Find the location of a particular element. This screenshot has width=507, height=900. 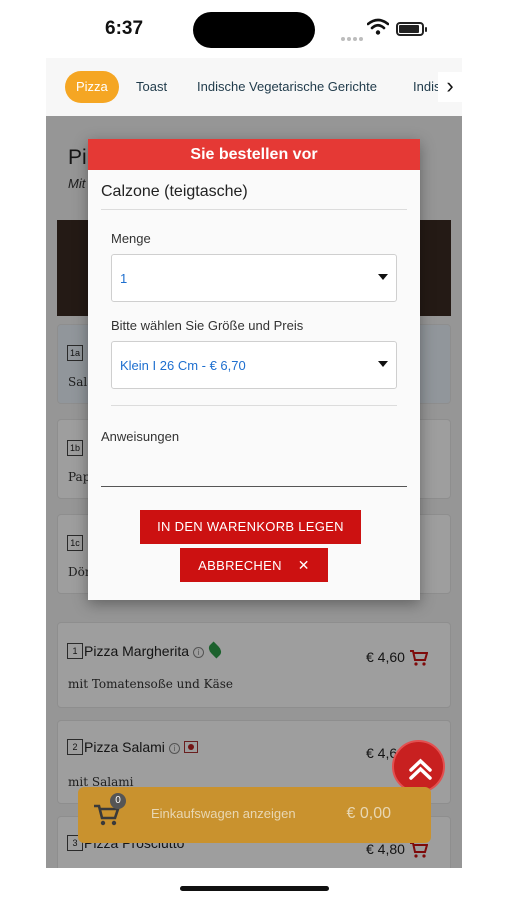

view-cart-button: 0 Einkaufswagen anzeigen € 0,00 is located at coordinates (254, 815).